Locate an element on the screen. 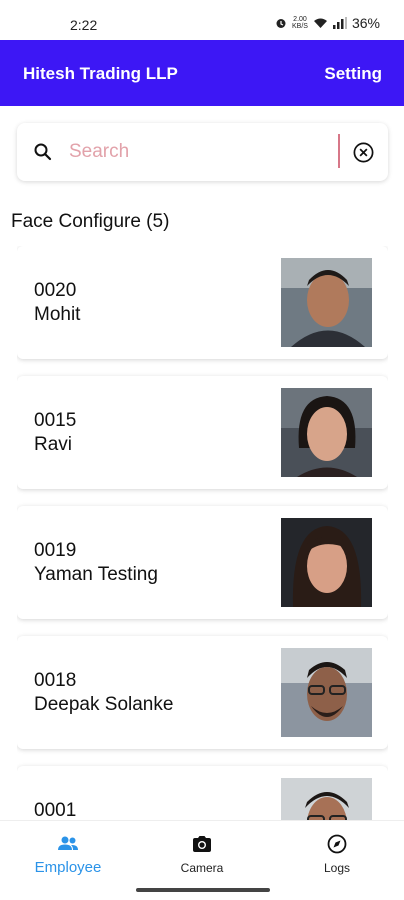 The image size is (404, 900). nav-logs: Logs is located at coordinates (337, 854).